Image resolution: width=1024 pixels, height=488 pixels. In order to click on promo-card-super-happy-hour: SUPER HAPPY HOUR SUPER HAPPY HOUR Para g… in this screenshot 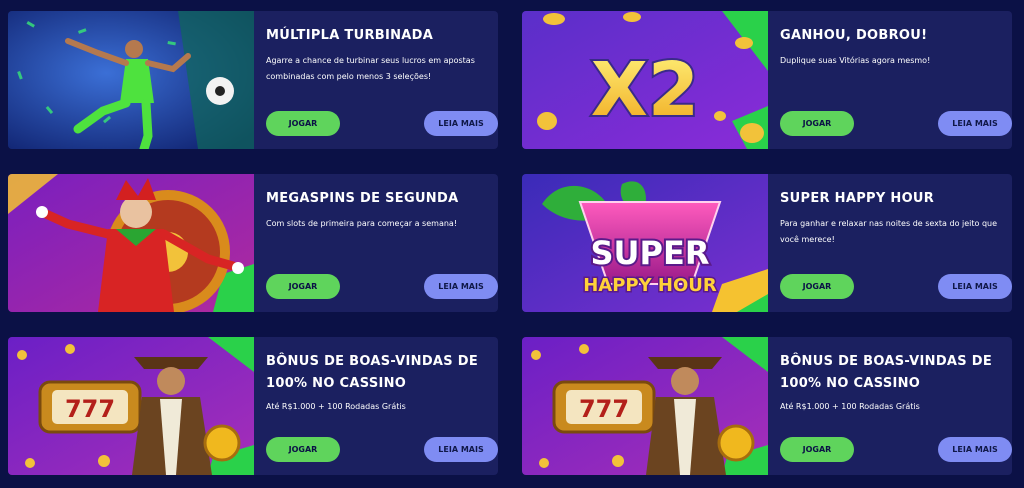, I will do `click(767, 243)`.